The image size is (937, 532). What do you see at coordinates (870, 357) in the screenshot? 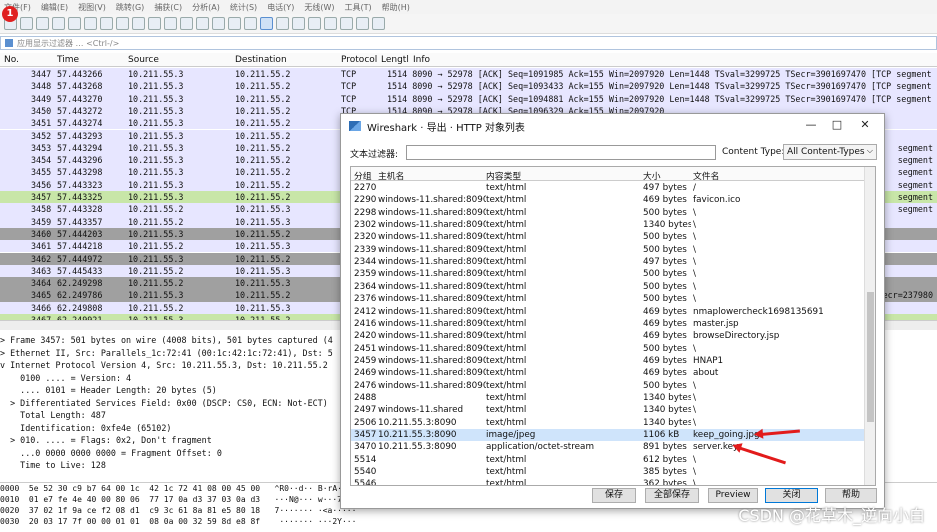
I see `scrollbar-thumb` at bounding box center [870, 357].